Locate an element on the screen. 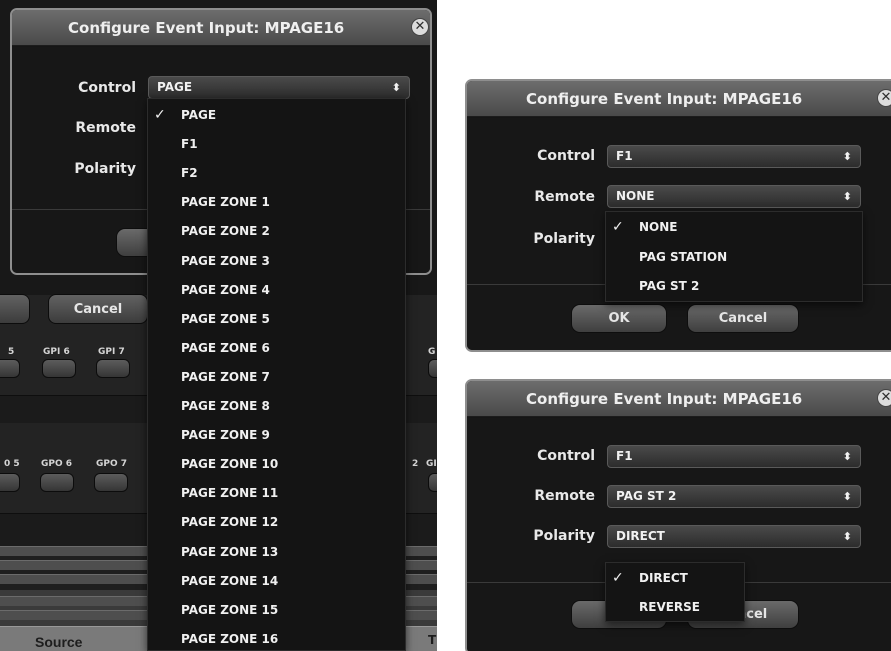  menu-item-label: PAGE ZONE 7 is located at coordinates (225, 376).